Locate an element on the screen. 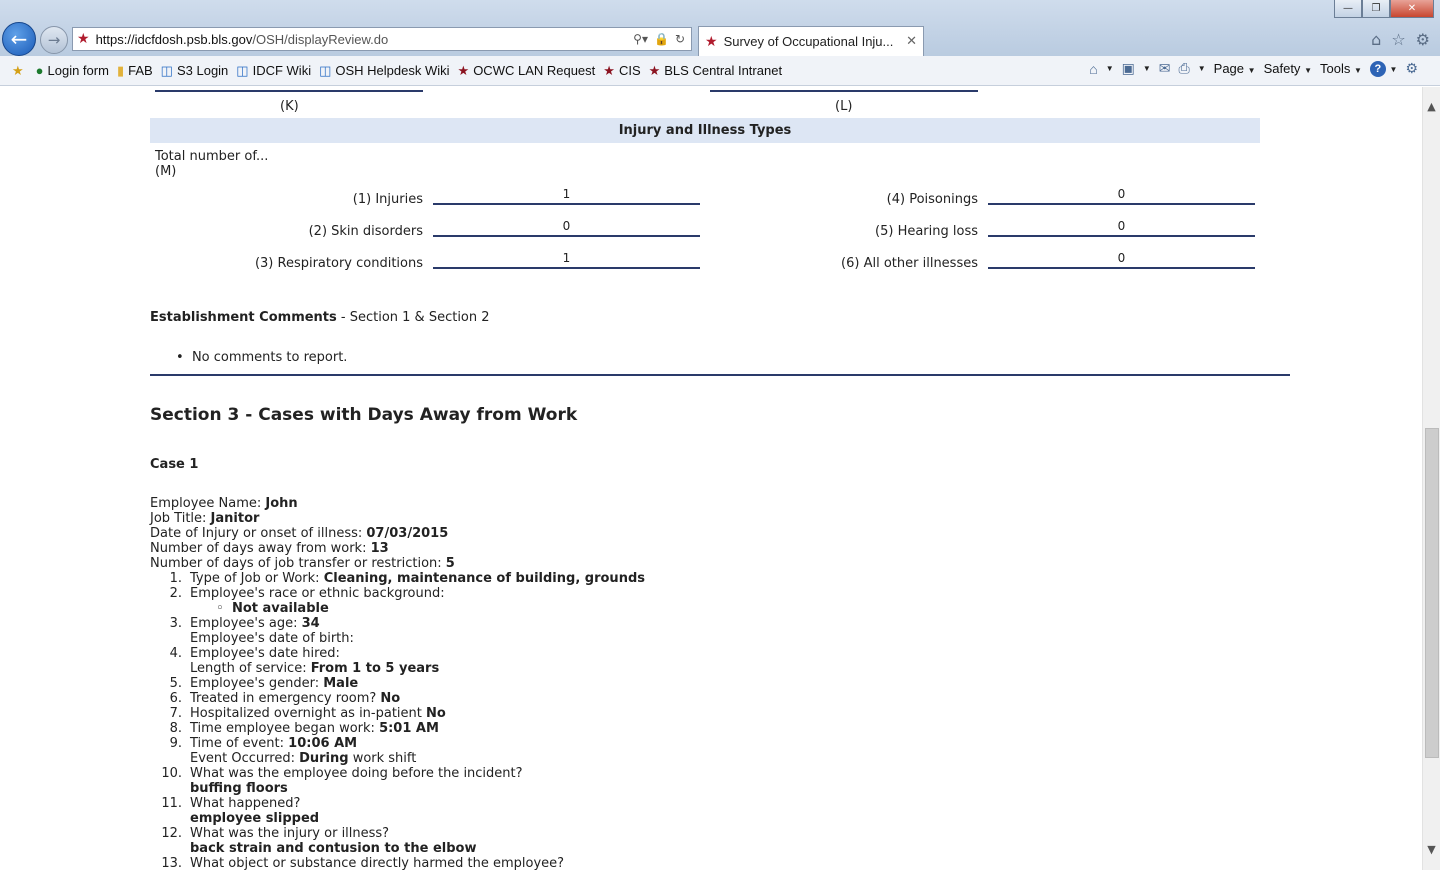 The height and width of the screenshot is (870, 1440). tab-close-icon: ✕ is located at coordinates (911, 41).